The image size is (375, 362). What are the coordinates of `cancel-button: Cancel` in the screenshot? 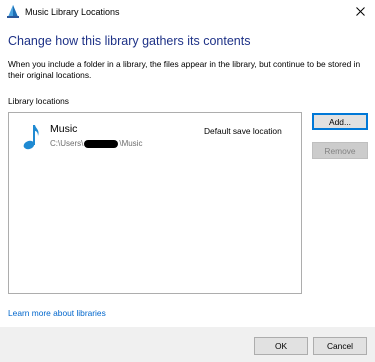 It's located at (340, 346).